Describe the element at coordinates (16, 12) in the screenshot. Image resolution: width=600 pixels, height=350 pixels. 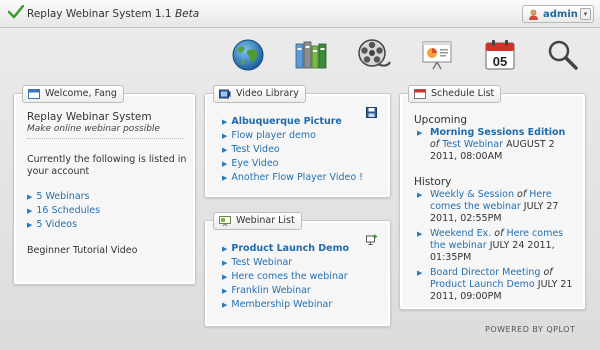
I see `checkmark-logo-icon` at that location.